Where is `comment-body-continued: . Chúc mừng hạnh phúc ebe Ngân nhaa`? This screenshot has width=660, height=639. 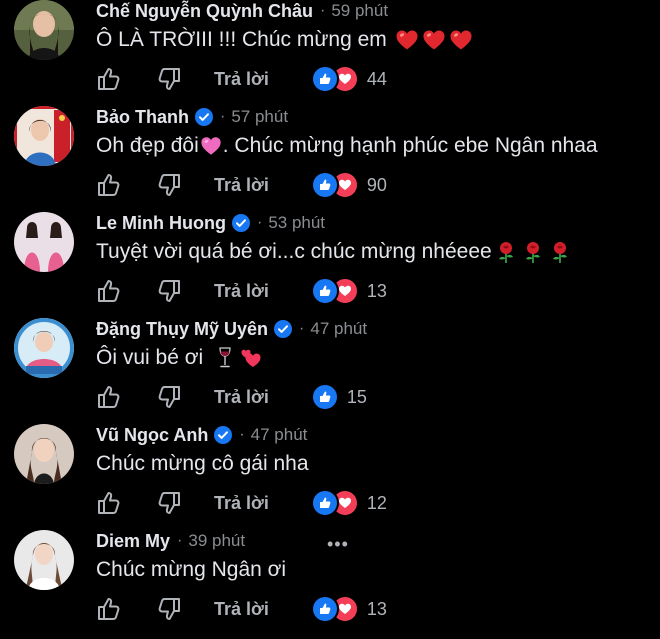
comment-body-continued: . Chúc mừng hạnh phúc ebe Ngân nhaa is located at coordinates (410, 145).